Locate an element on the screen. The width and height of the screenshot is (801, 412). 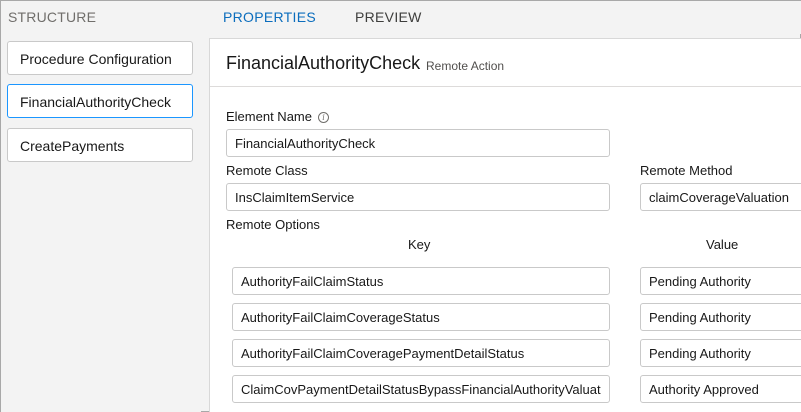
element-type-label: Remote Action is located at coordinates (465, 66).